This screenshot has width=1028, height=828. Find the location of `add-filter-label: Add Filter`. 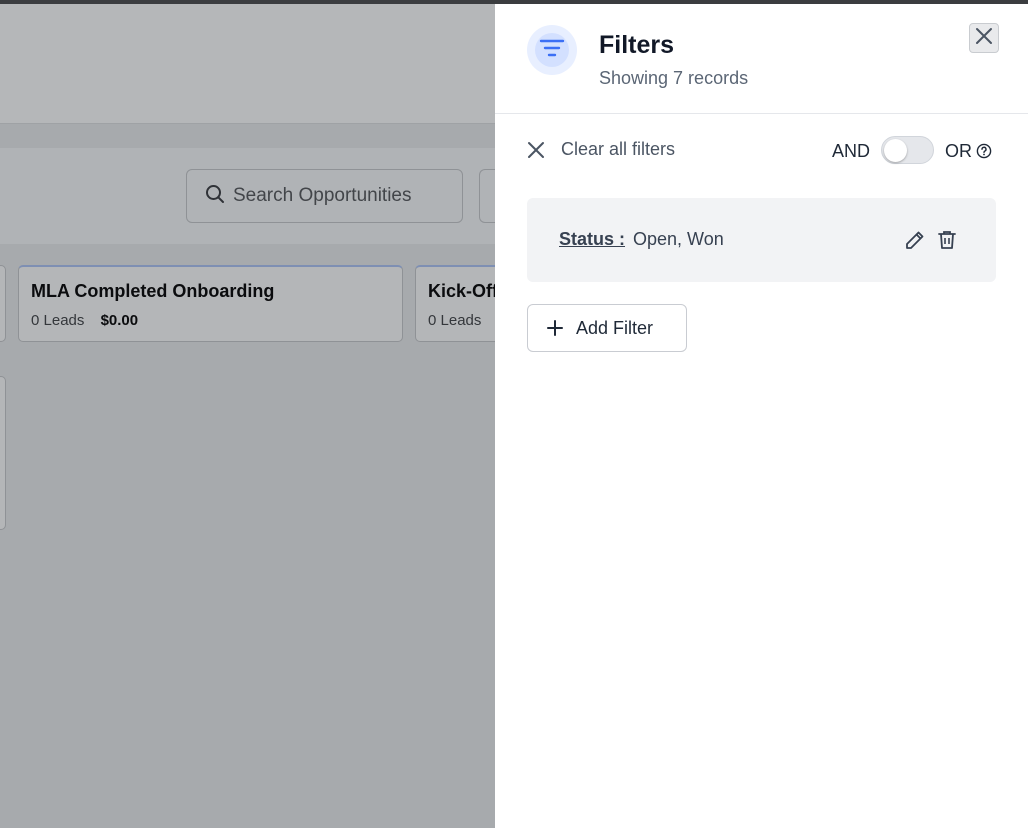

add-filter-label: Add Filter is located at coordinates (615, 327).